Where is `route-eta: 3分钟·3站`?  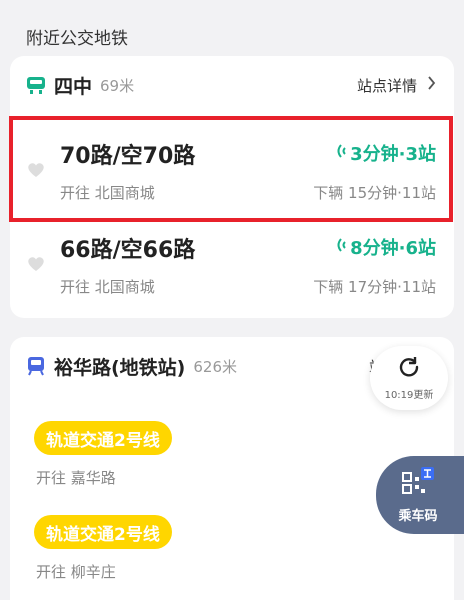 route-eta: 3分钟·3站 is located at coordinates (385, 153).